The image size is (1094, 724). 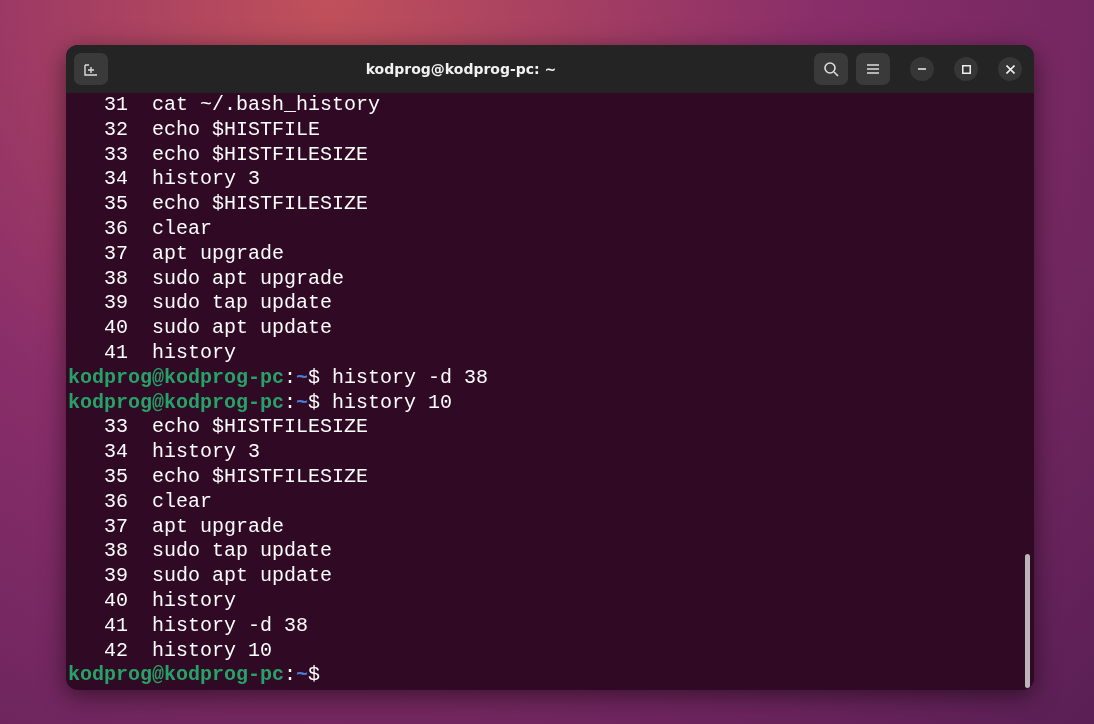 I want to click on terminal-line: 40 sudo apt update, so click(x=218, y=328).